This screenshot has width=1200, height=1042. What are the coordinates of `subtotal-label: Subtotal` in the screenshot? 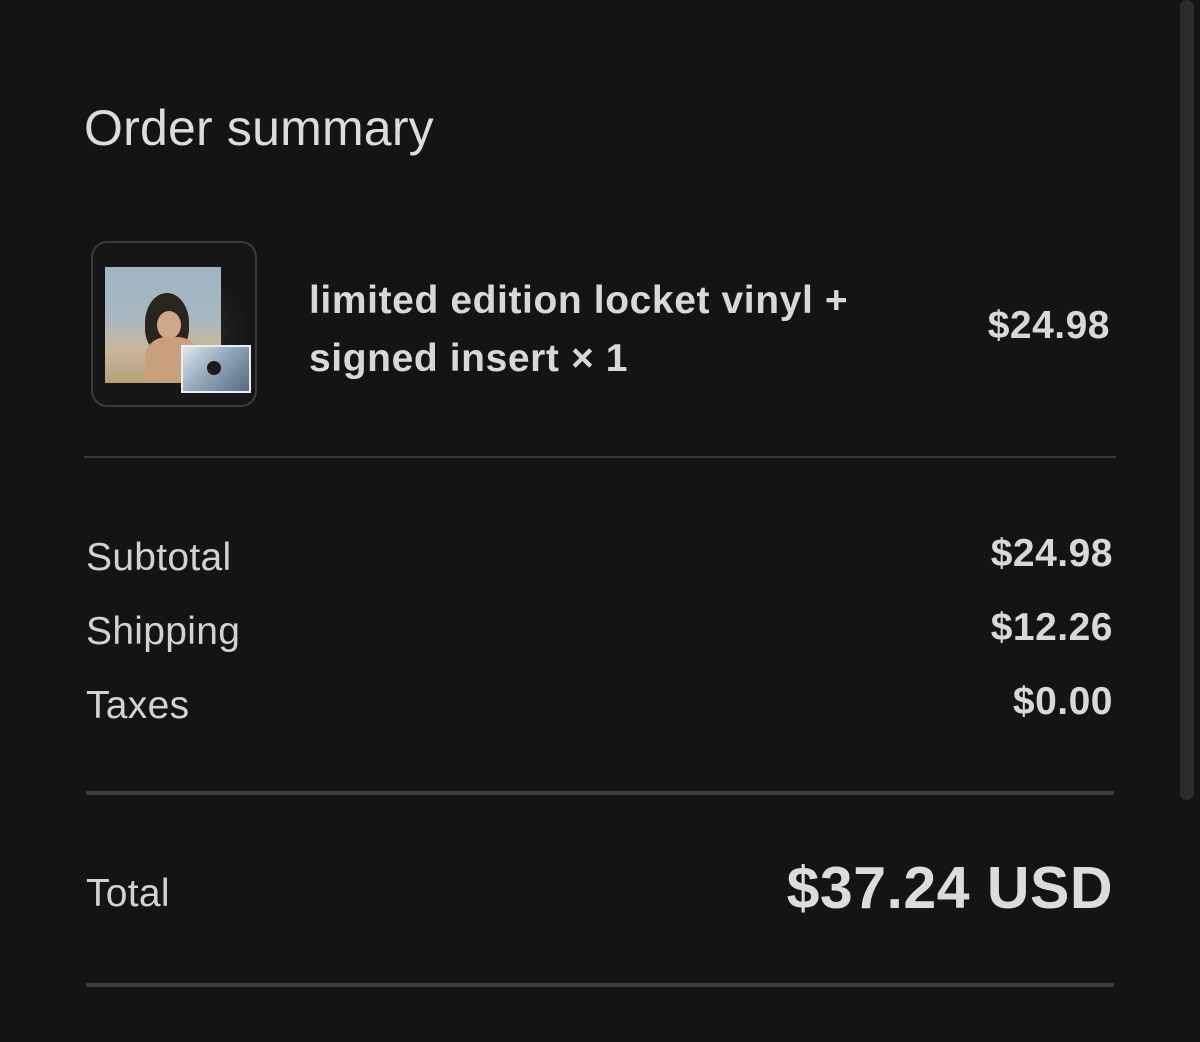 It's located at (159, 557).